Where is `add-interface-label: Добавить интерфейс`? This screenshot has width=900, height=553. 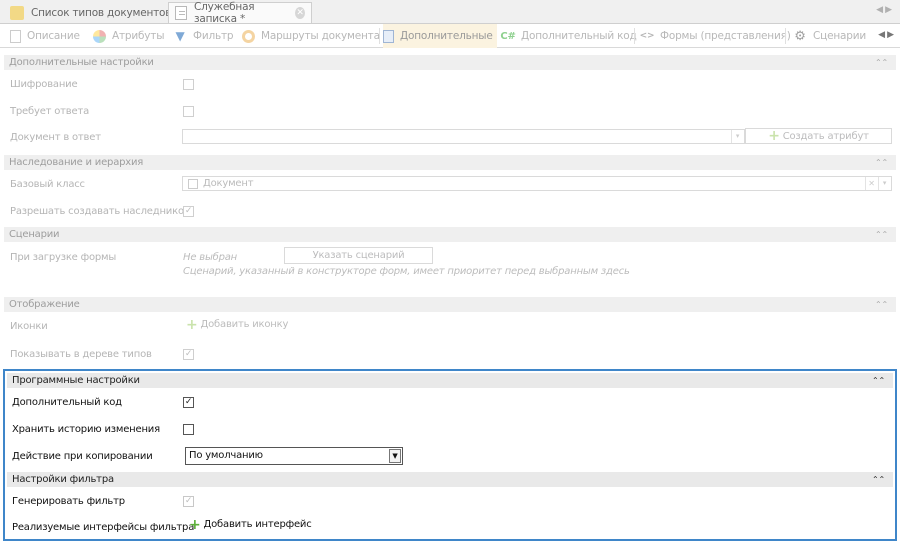 add-interface-label: Добавить интерфейс is located at coordinates (257, 524).